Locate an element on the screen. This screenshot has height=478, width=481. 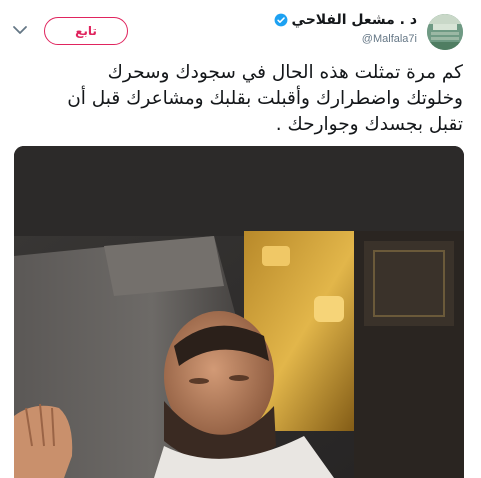
avatar is located at coordinates (445, 32).